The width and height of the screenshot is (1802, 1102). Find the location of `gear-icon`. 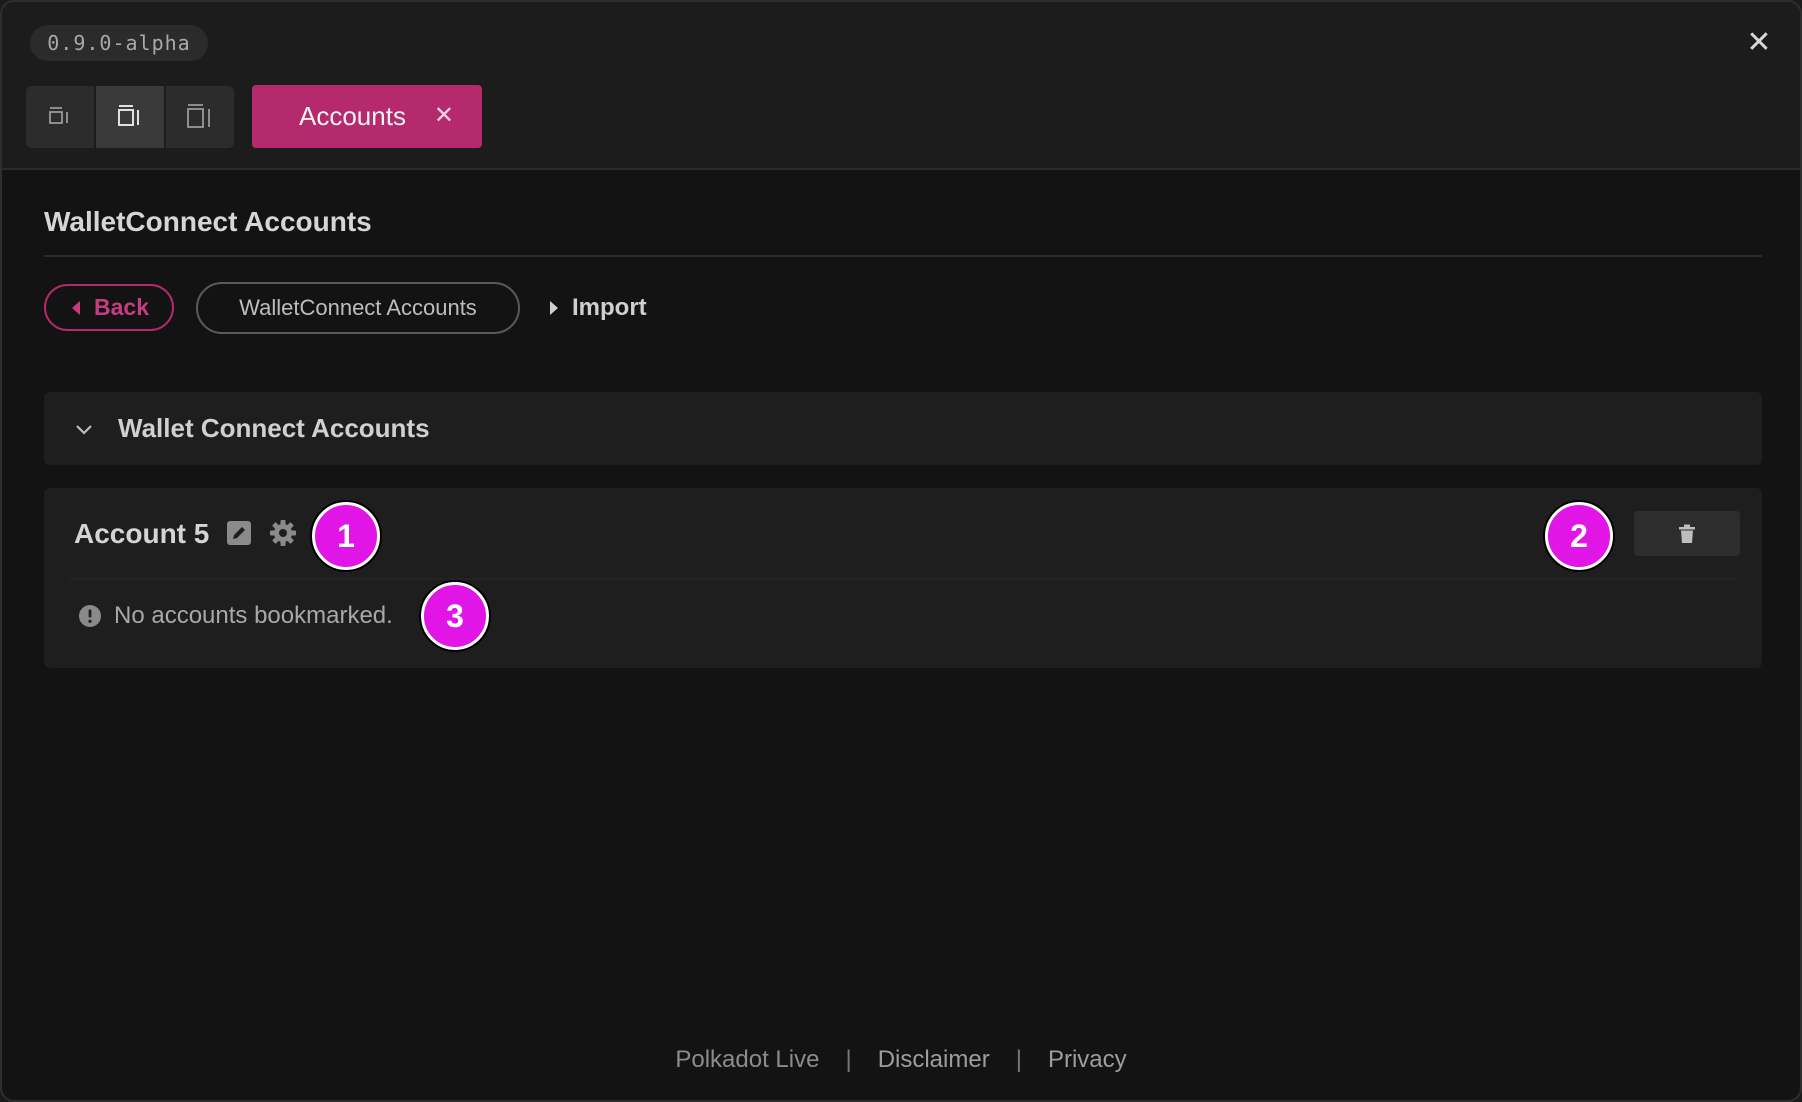

gear-icon is located at coordinates (283, 533).